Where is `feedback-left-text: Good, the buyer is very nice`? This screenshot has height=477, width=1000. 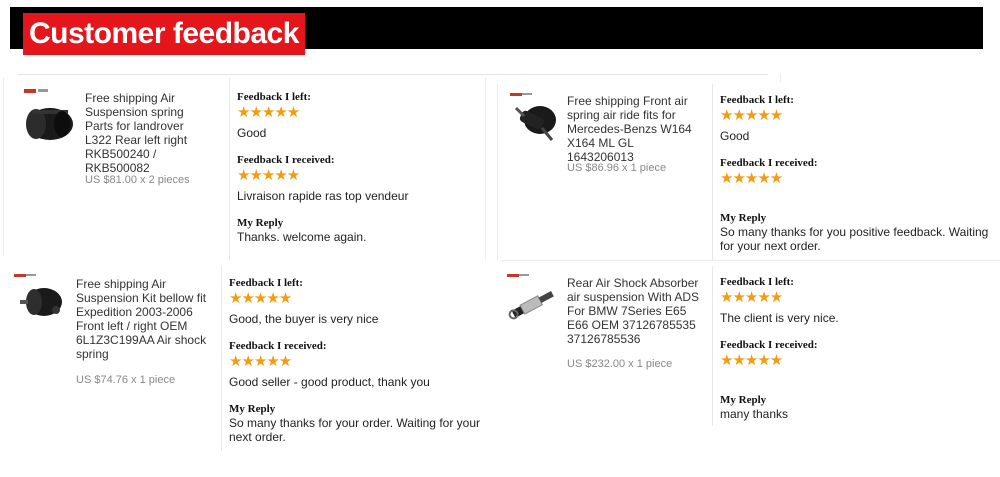
feedback-left-text: Good, the buyer is very nice is located at coordinates (304, 319).